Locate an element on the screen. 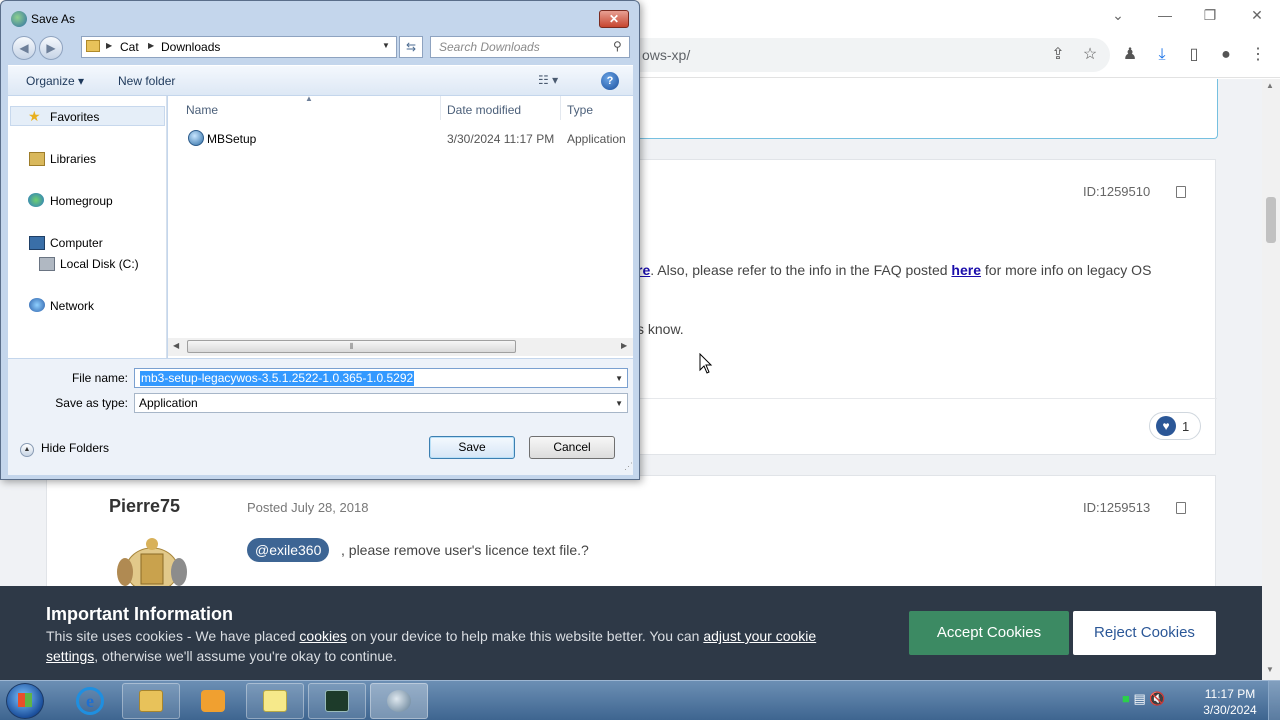 The image size is (1280, 720). post-author: Pierre75 is located at coordinates (144, 506).